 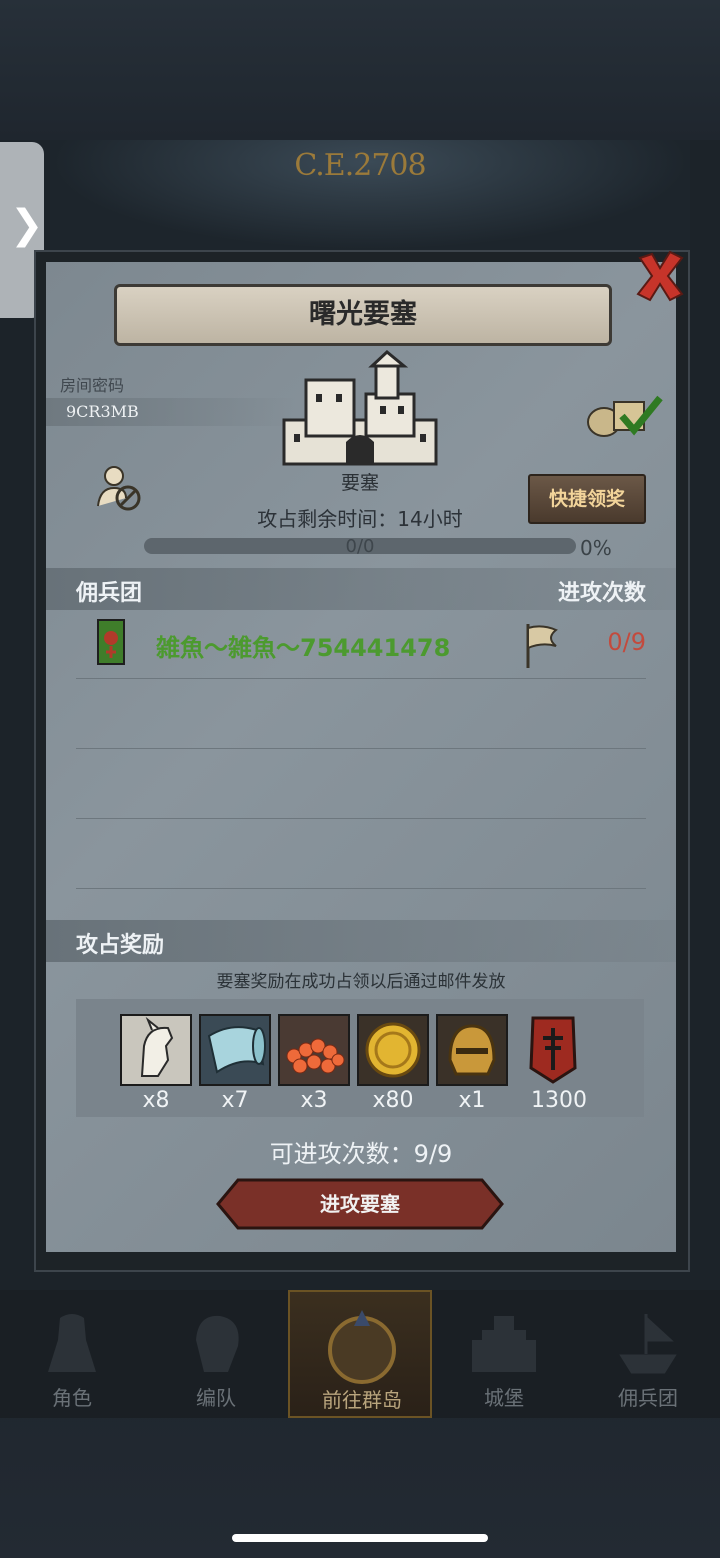 I want to click on nav-item-formation: 编队, so click(x=216, y=1354).